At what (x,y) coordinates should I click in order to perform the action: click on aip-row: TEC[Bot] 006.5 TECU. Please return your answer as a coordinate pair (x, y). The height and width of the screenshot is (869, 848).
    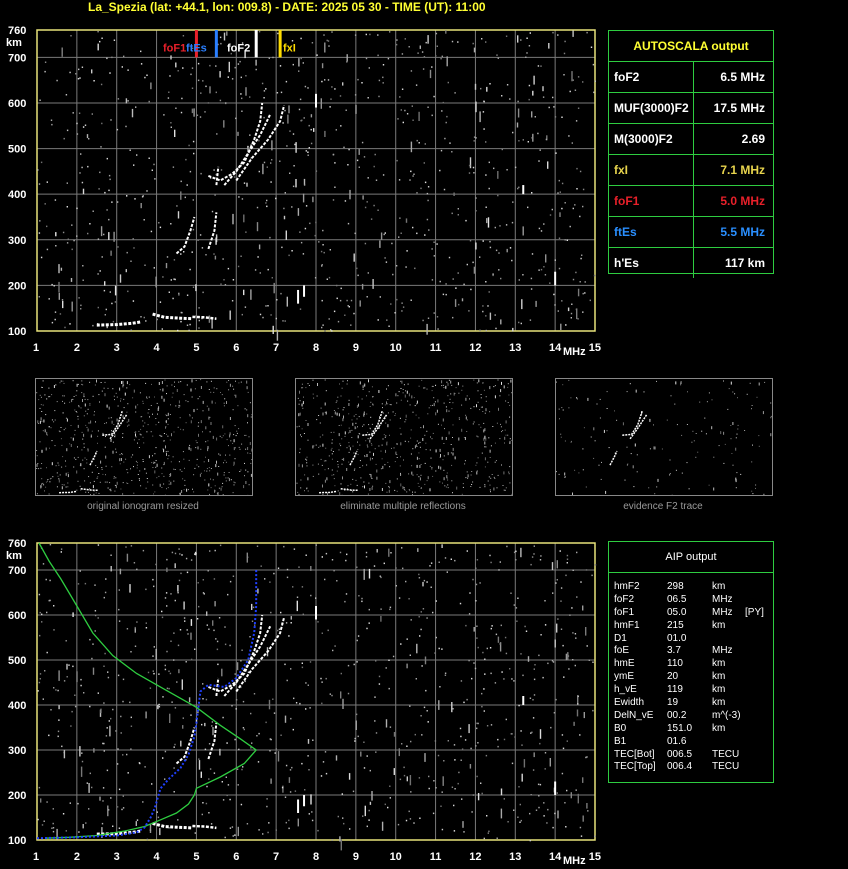
    Looking at the image, I should click on (691, 755).